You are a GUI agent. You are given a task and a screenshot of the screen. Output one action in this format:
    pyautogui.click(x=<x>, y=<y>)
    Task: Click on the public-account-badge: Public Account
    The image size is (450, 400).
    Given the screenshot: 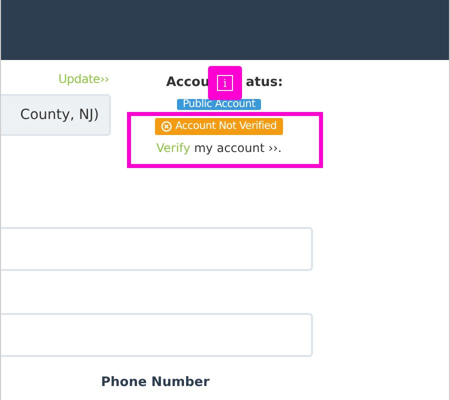 What is the action you would take?
    pyautogui.click(x=219, y=104)
    